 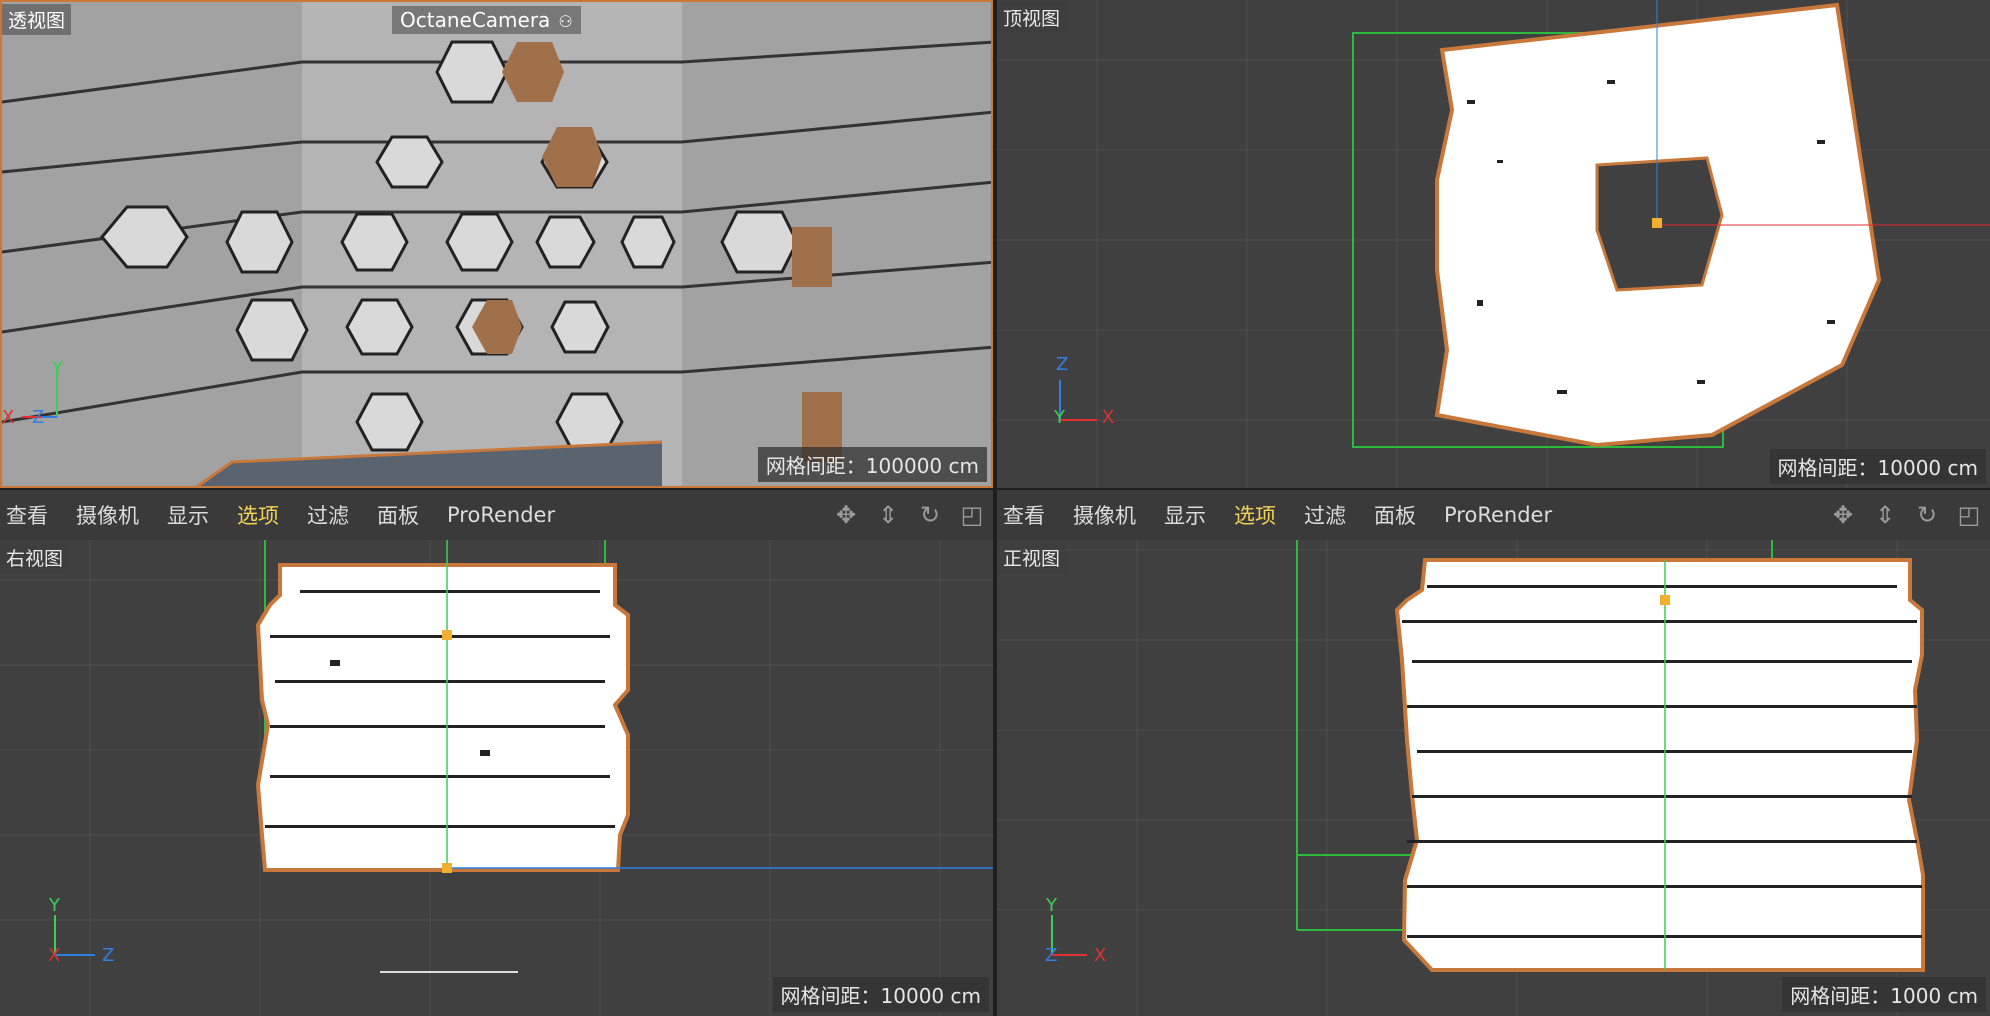 What do you see at coordinates (1032, 557) in the screenshot?
I see `front-view-label: 正视图` at bounding box center [1032, 557].